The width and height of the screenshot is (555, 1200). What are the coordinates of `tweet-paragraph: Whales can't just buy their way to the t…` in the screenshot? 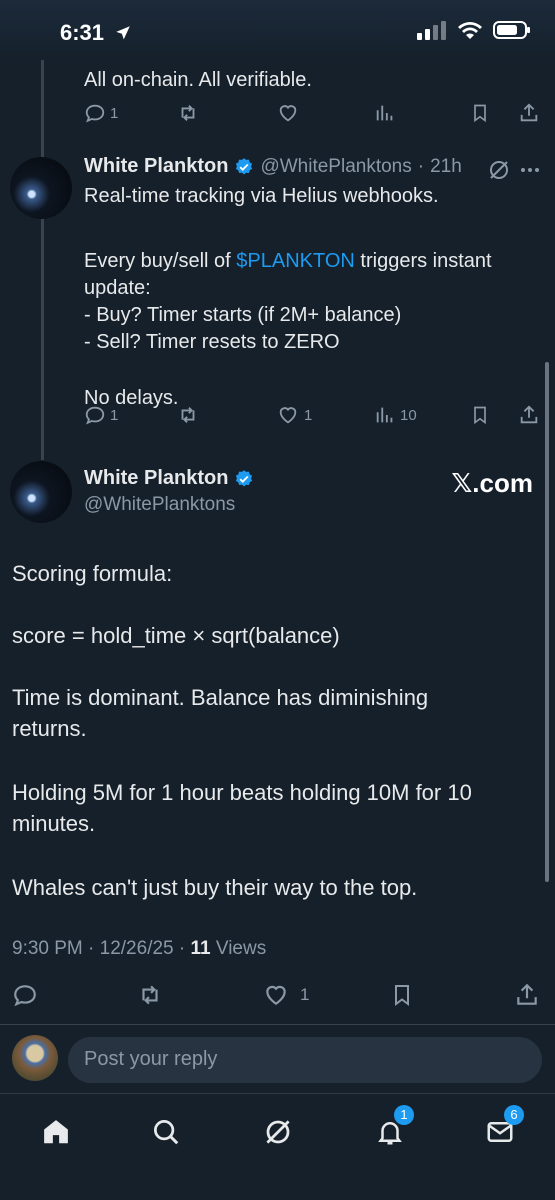 It's located at (215, 887).